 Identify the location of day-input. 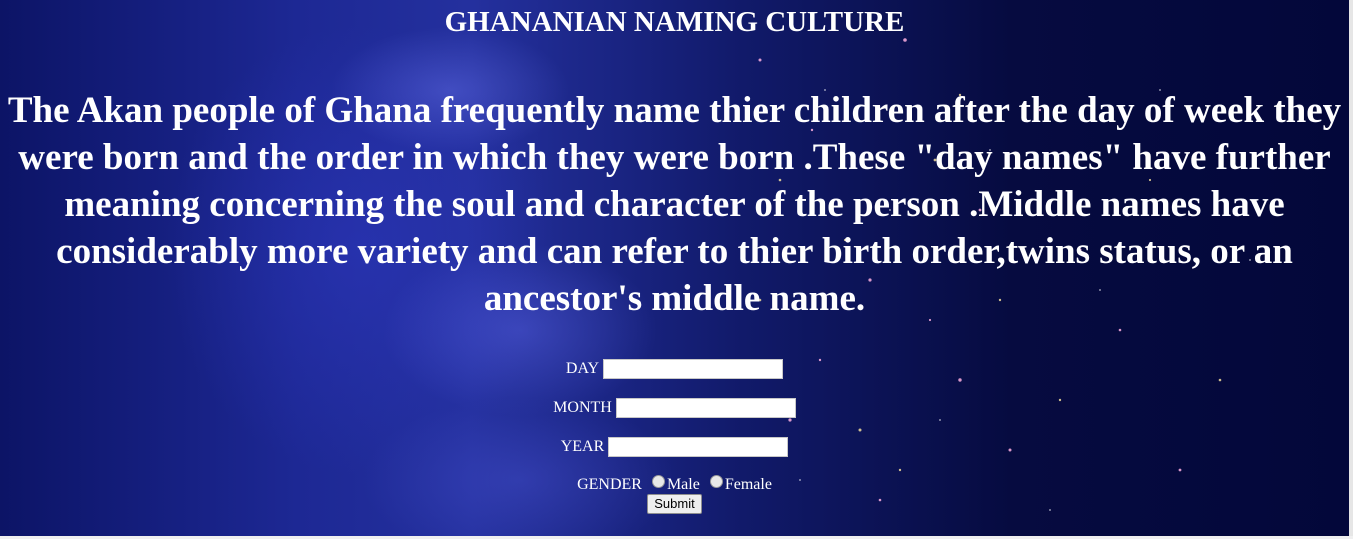
(693, 369).